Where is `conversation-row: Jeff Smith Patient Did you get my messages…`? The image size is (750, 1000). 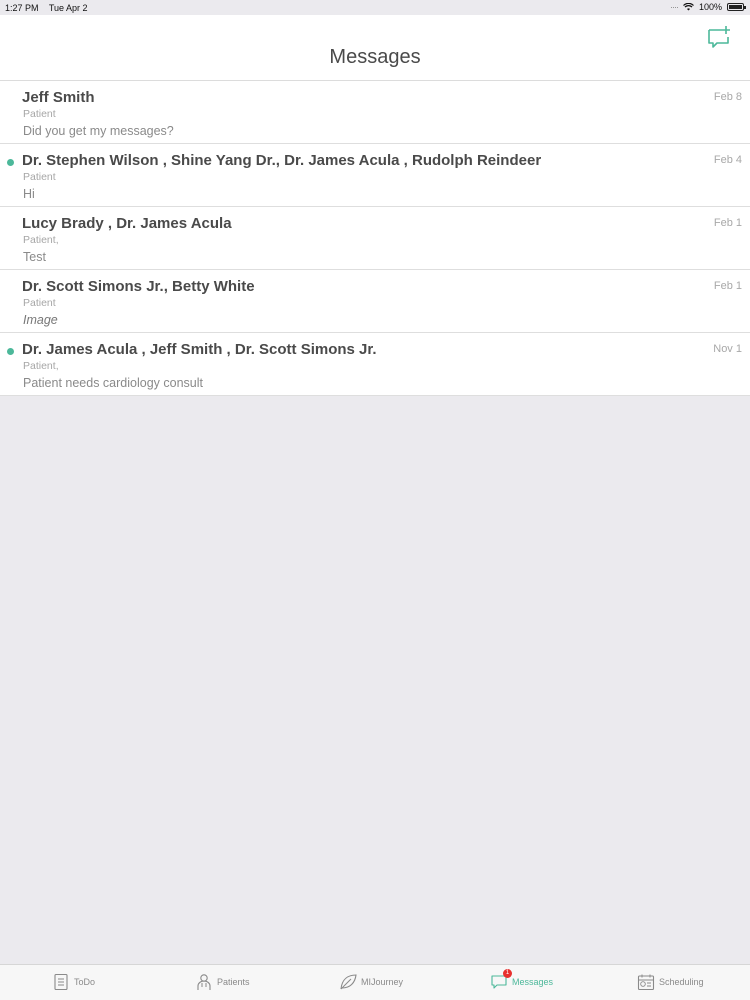
conversation-row: Jeff Smith Patient Did you get my messages… is located at coordinates (375, 112).